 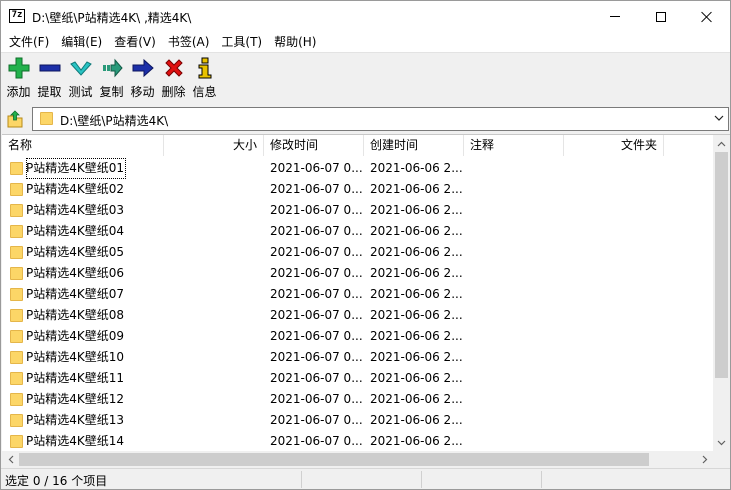 What do you see at coordinates (75, 336) in the screenshot?
I see `cell-name: P站精选4K壁纸09` at bounding box center [75, 336].